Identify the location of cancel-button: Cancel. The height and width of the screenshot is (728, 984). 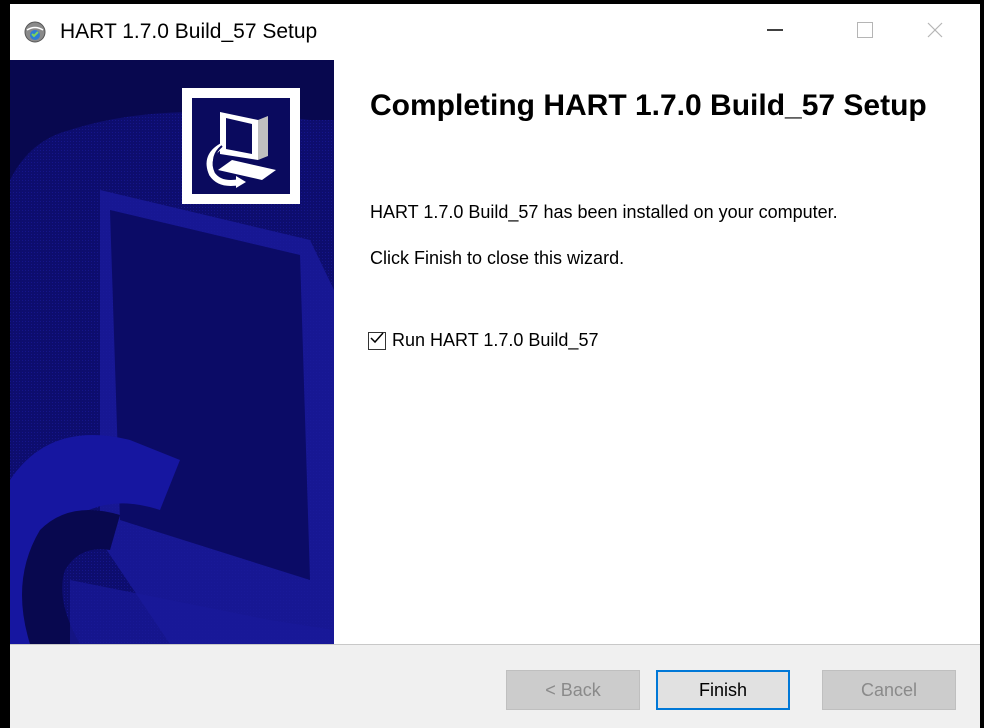
(889, 690).